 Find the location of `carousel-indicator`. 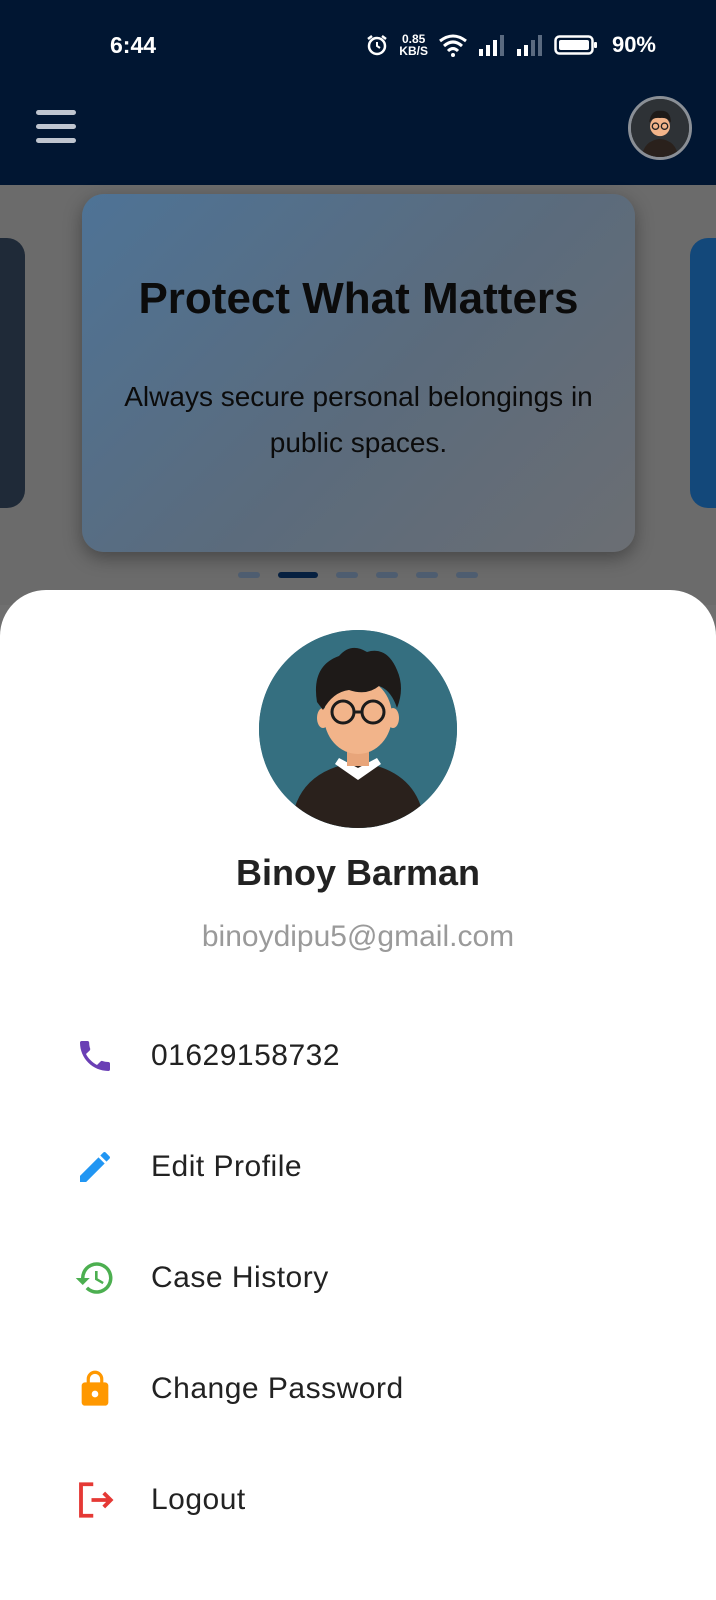

carousel-indicator is located at coordinates (358, 575).